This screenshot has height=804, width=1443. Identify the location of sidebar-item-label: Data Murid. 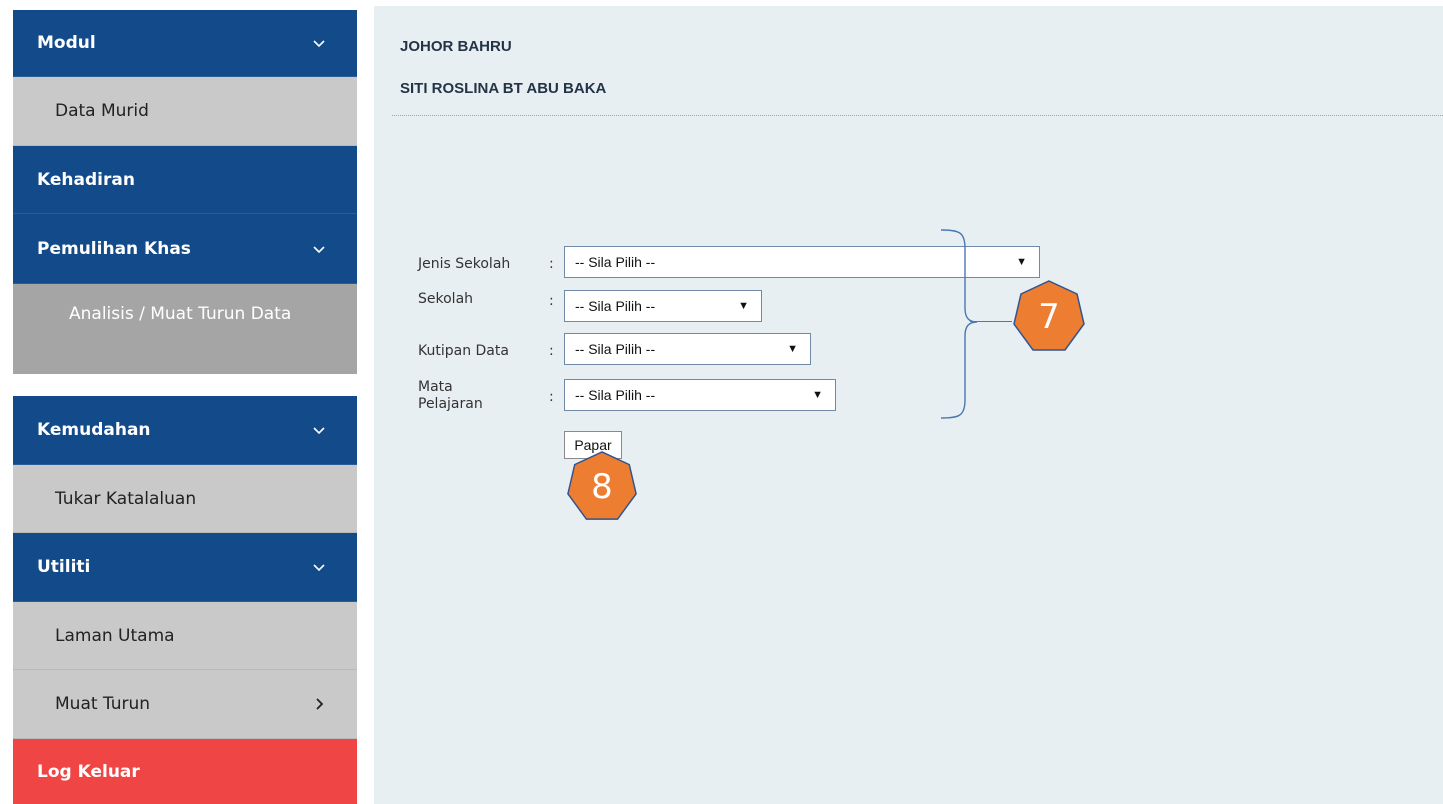
(102, 111).